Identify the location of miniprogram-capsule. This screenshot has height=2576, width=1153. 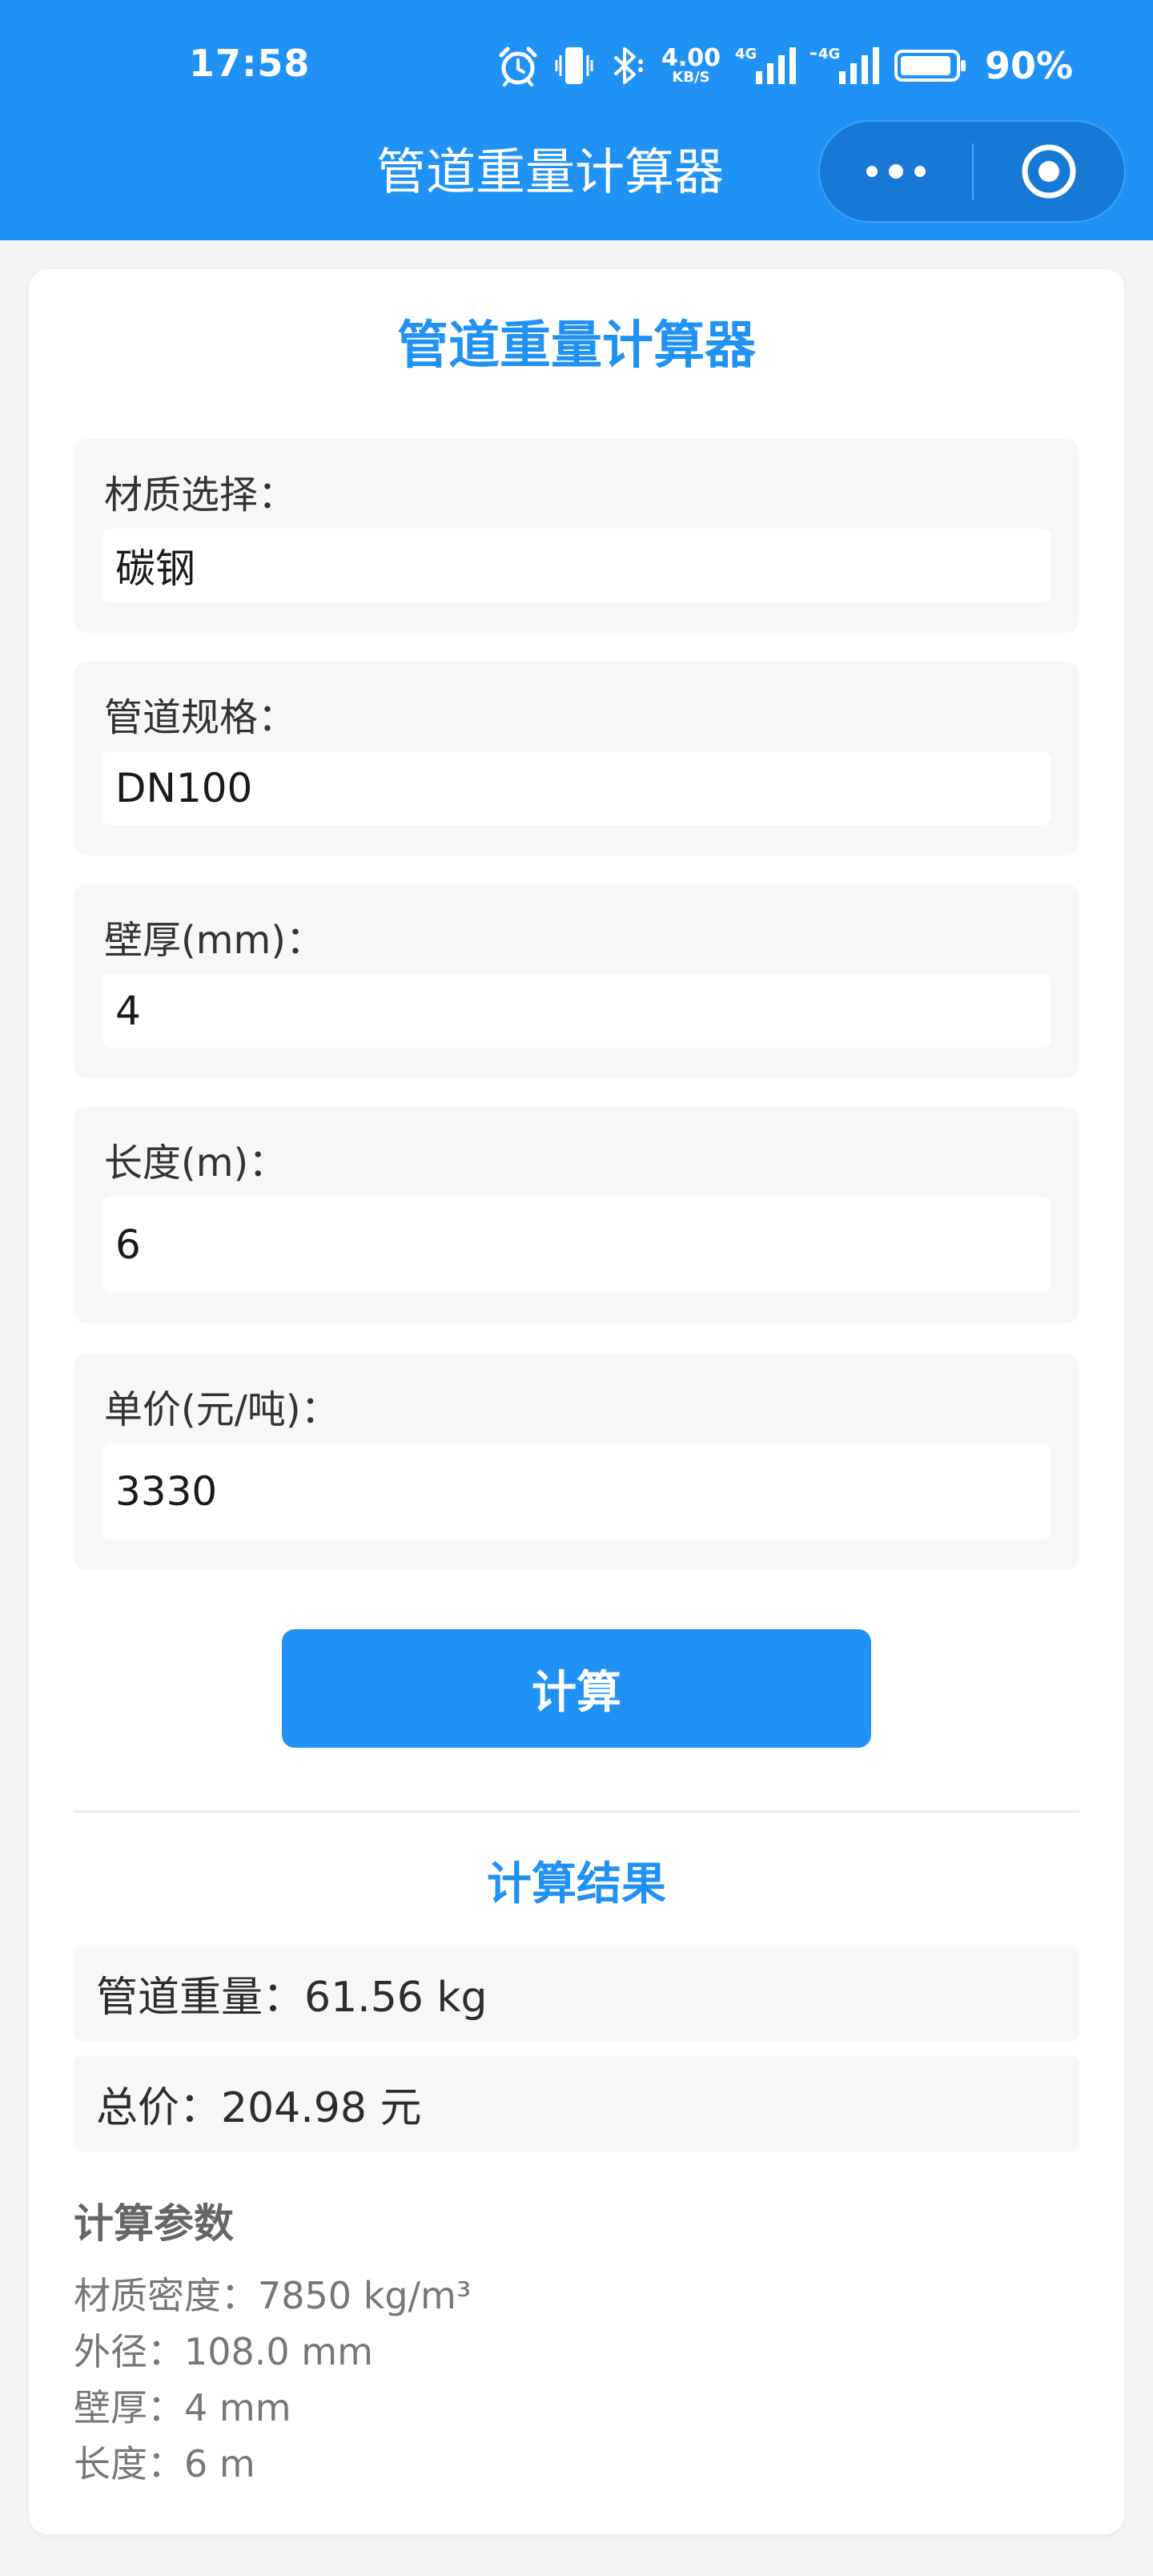
(972, 171).